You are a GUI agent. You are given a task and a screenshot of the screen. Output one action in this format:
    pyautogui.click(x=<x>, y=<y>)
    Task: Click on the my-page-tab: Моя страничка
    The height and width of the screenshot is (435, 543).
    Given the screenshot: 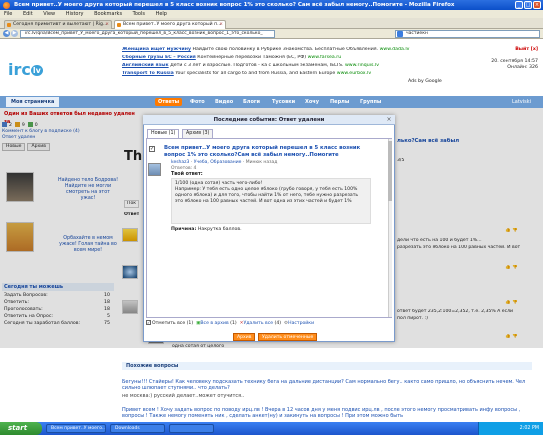 What is the action you would take?
    pyautogui.click(x=33, y=102)
    